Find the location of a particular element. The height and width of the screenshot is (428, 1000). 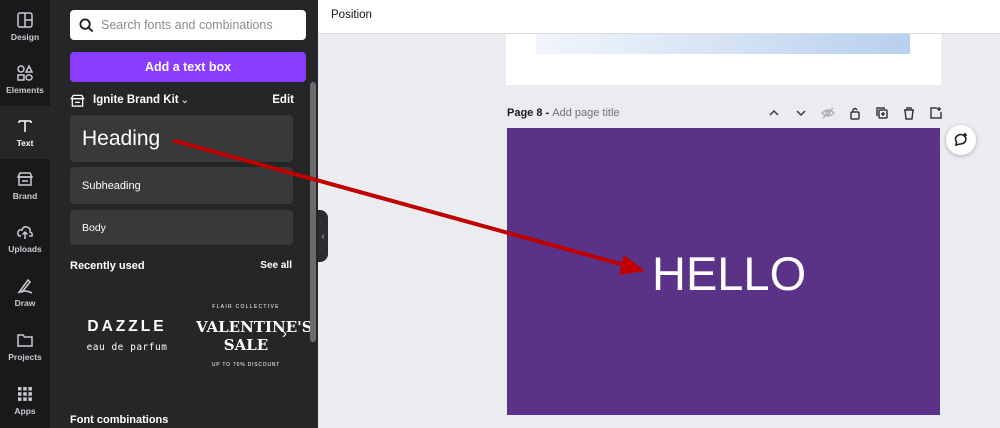

rail-item-text: Text is located at coordinates (25, 132).